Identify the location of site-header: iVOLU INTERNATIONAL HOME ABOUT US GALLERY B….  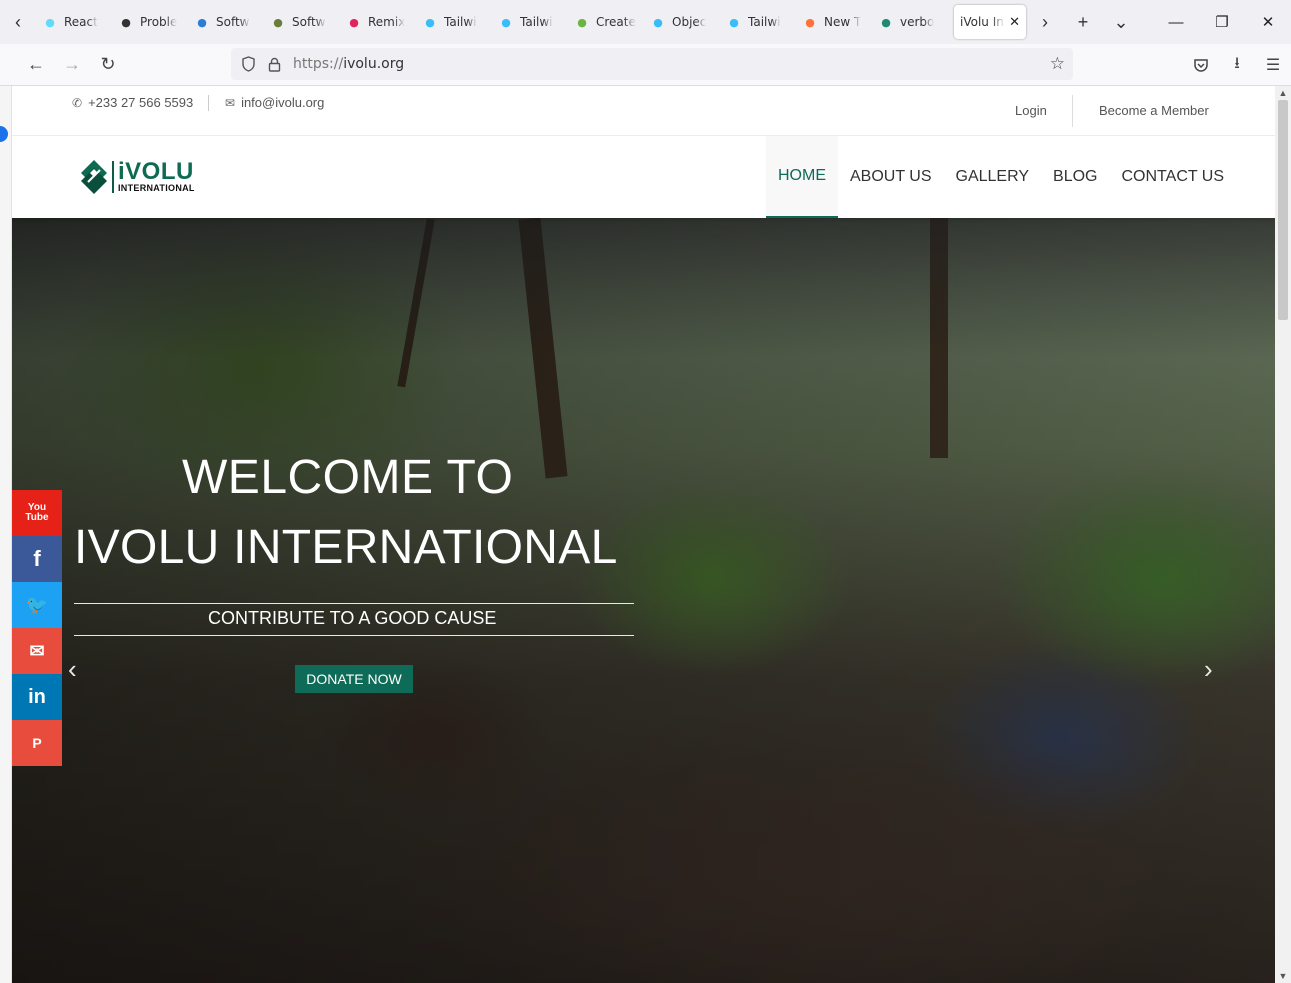
(643, 177).